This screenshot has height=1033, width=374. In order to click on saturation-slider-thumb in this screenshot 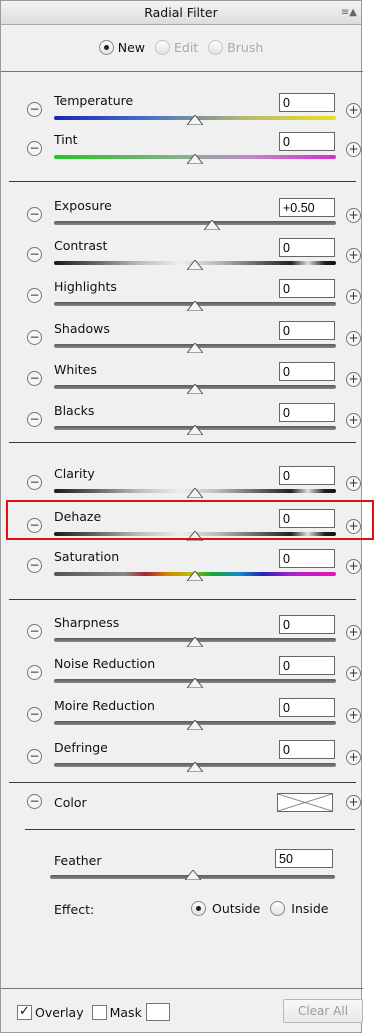, I will do `click(195, 576)`.